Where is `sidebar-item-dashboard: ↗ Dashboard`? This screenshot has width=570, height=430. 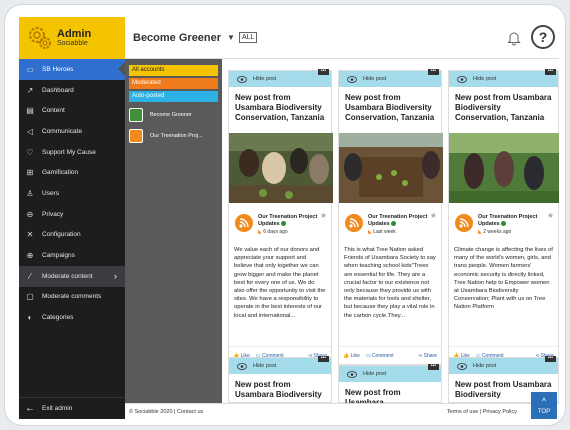 sidebar-item-dashboard: ↗ Dashboard is located at coordinates (72, 90).